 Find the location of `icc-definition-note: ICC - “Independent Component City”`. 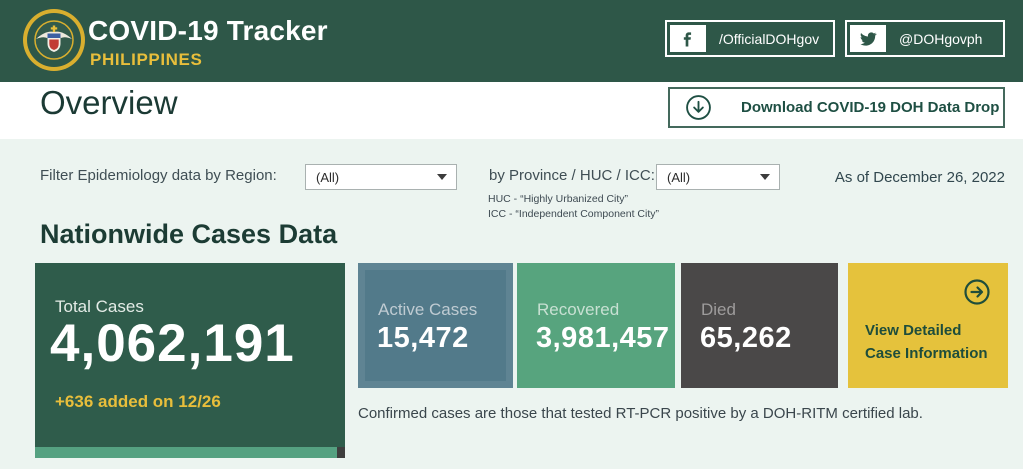

icc-definition-note: ICC - “Independent Component City” is located at coordinates (573, 214).